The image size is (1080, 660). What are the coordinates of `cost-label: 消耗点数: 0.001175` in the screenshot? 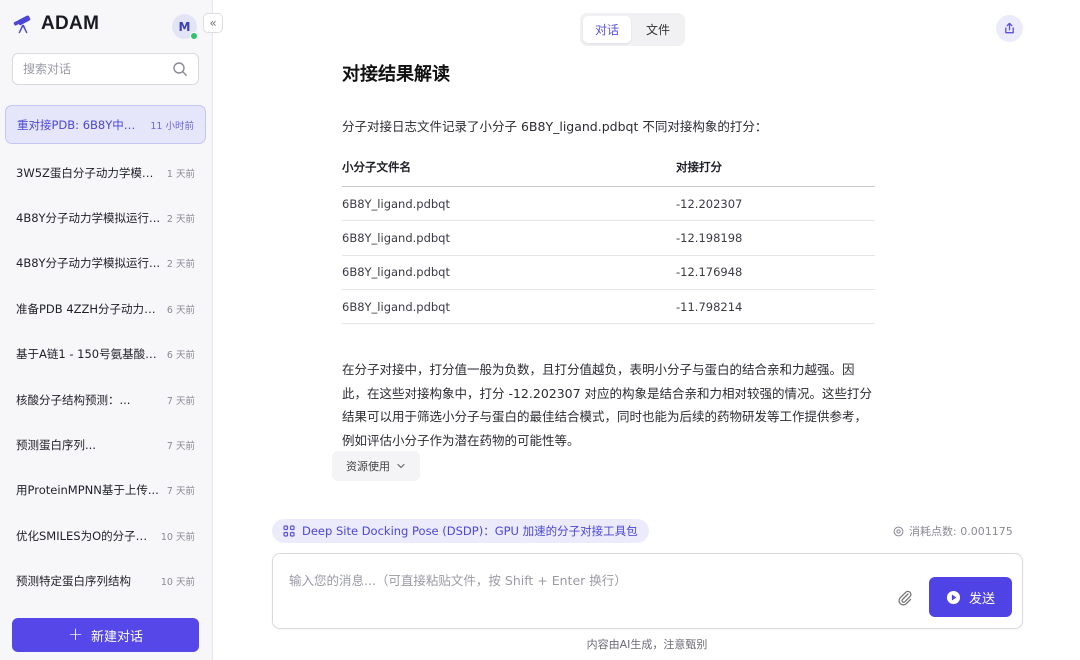 It's located at (961, 531).